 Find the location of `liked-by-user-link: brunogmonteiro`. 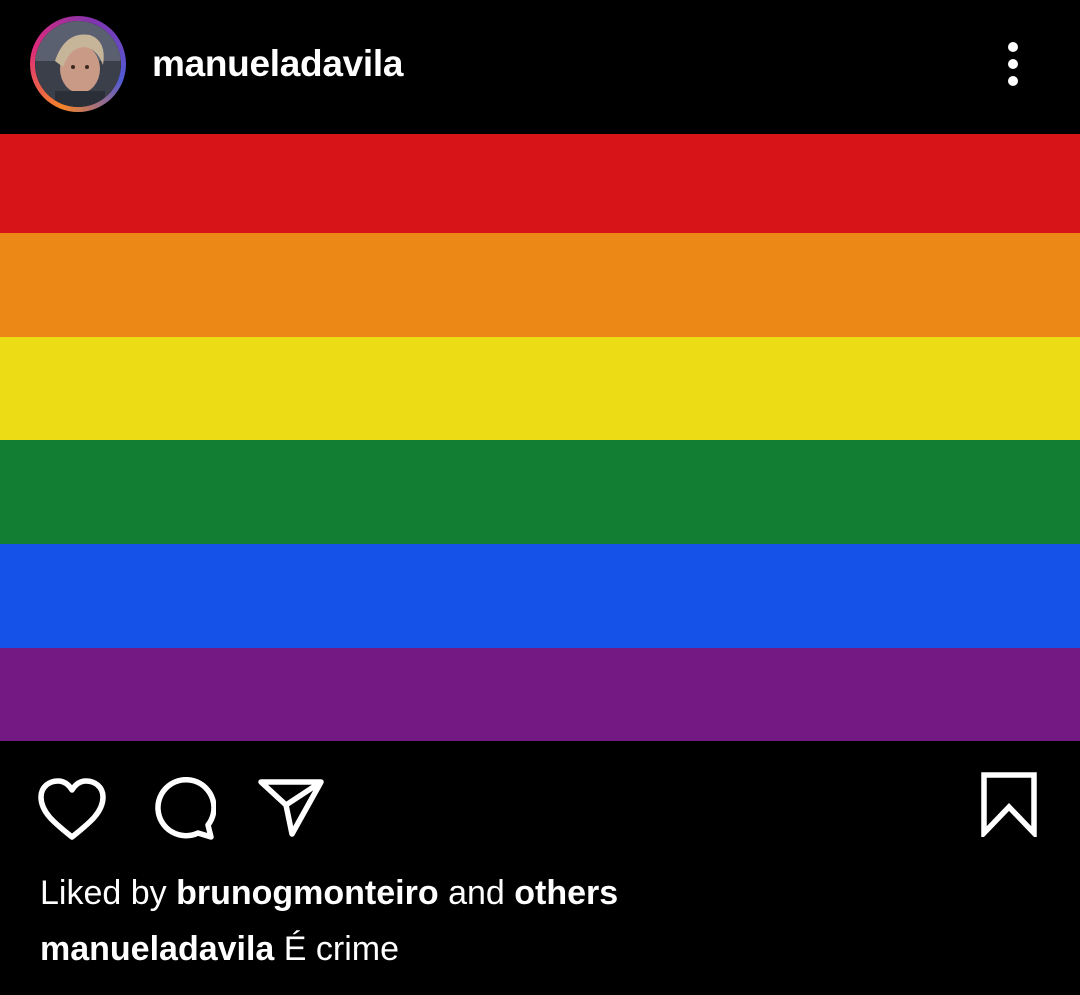

liked-by-user-link: brunogmonteiro is located at coordinates (307, 893).